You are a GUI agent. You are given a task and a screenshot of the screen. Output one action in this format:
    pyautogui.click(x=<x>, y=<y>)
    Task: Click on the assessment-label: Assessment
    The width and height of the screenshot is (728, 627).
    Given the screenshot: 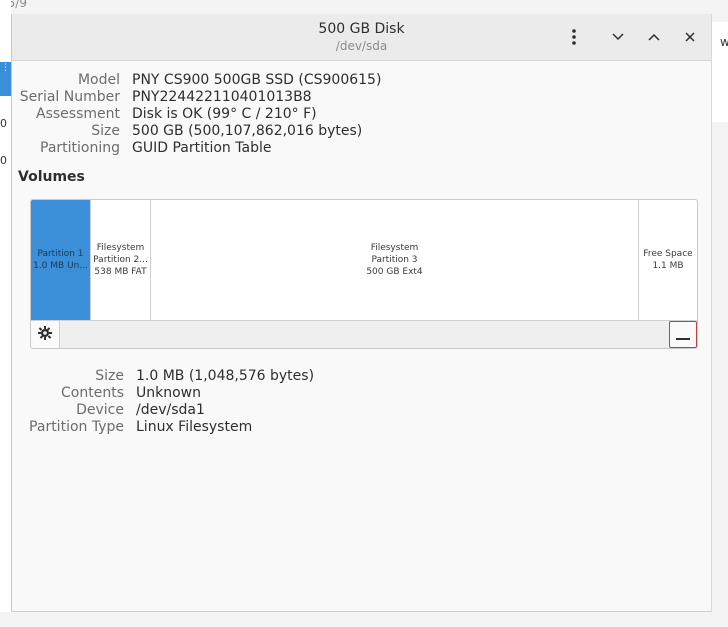 What is the action you would take?
    pyautogui.click(x=78, y=114)
    